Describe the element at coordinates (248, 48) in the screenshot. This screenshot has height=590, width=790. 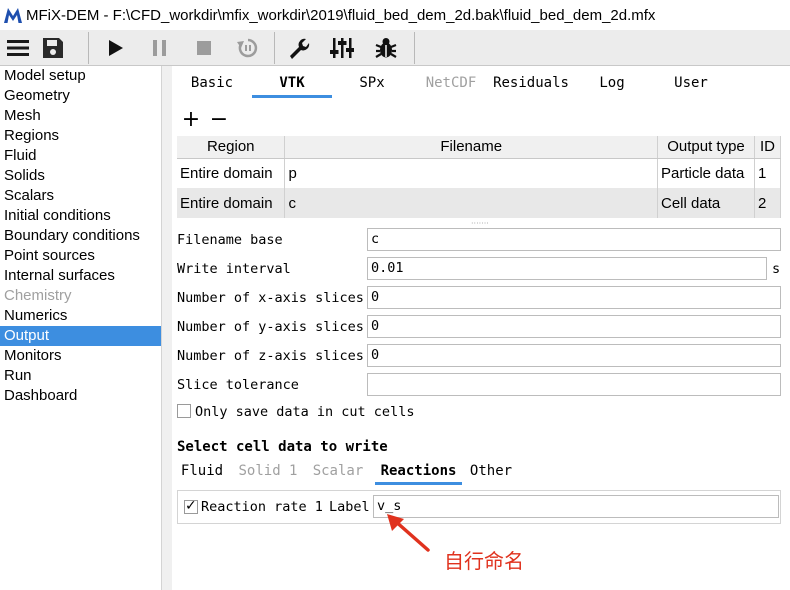
I see `reset-icon` at that location.